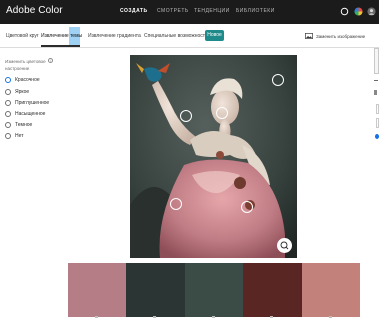  I want to click on info-icon: i, so click(50, 60).